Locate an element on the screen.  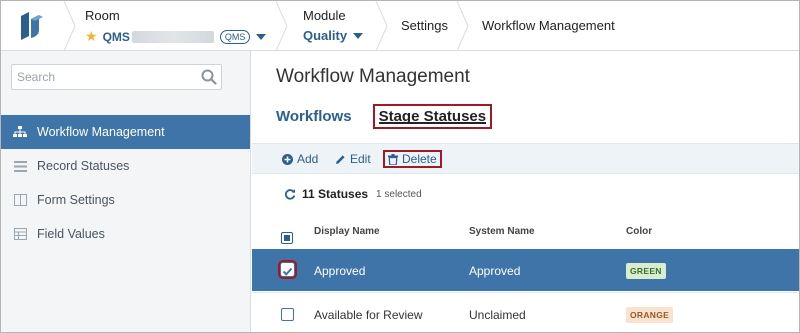
breadcrumb-settings: Settings is located at coordinates (424, 25).